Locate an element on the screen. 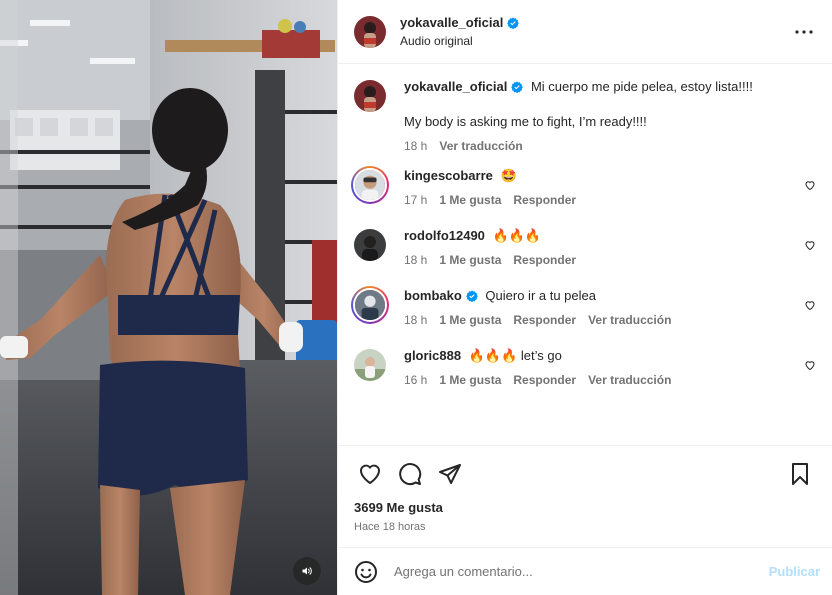 The height and width of the screenshot is (595, 832). comment-button is located at coordinates (410, 474).